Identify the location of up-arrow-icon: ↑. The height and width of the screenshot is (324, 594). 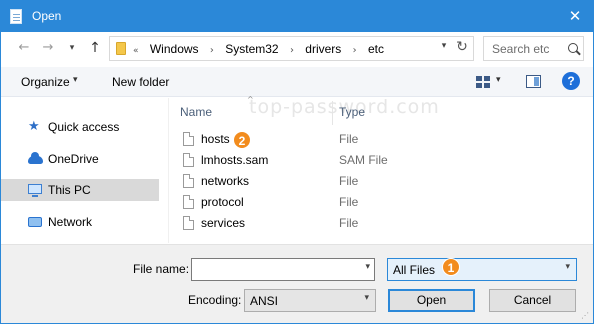
(95, 48).